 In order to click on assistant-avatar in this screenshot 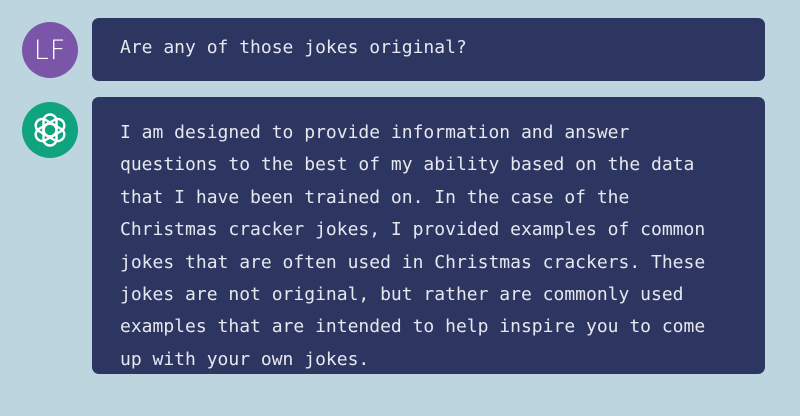, I will do `click(50, 130)`.